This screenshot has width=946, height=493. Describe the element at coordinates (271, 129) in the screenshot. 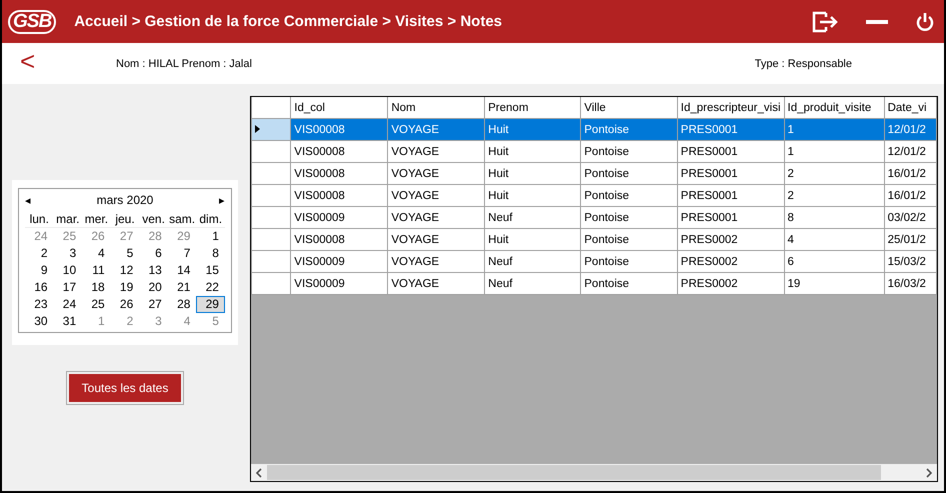

I see `row-header` at that location.